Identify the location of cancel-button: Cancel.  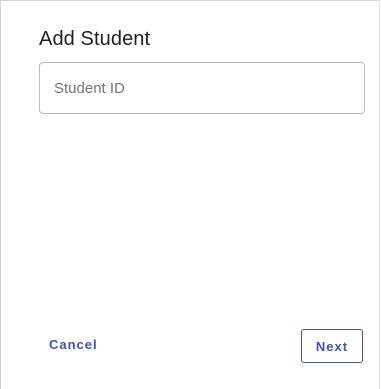
(73, 344).